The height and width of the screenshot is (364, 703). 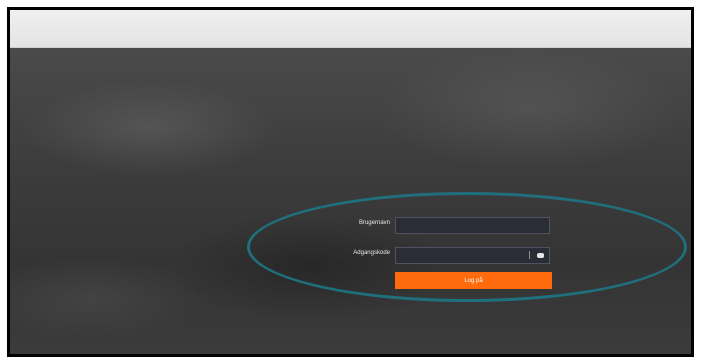 I want to click on eye-icon, so click(x=540, y=255).